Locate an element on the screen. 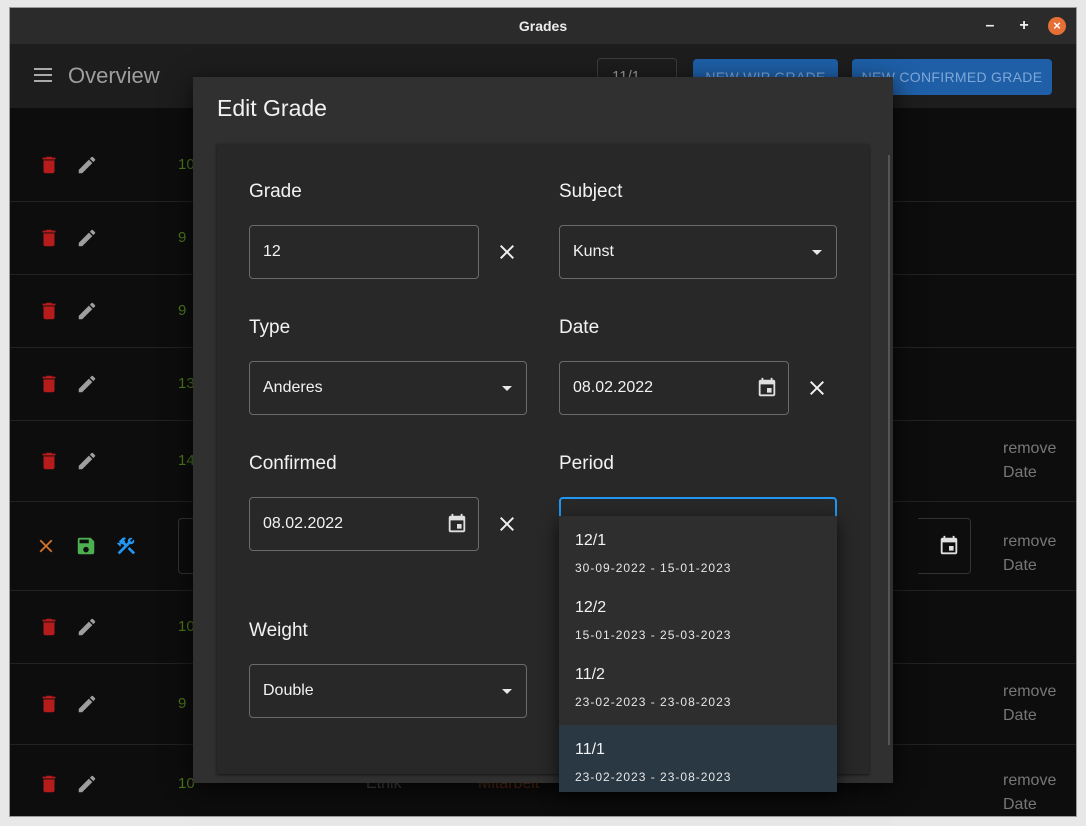 This screenshot has height=826, width=1086. date-input-value: 08.02.2022 is located at coordinates (613, 387).